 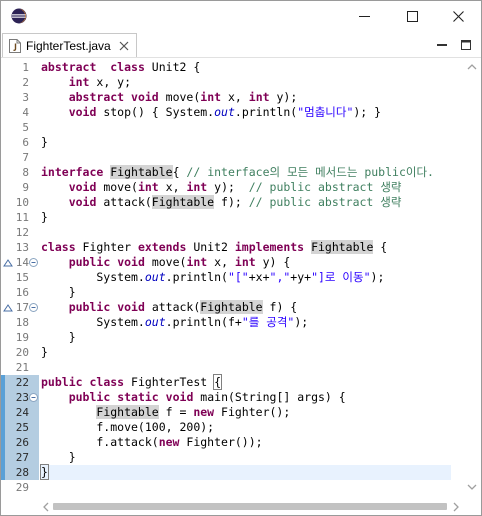 I want to click on java-file-icon, so click(x=15, y=45).